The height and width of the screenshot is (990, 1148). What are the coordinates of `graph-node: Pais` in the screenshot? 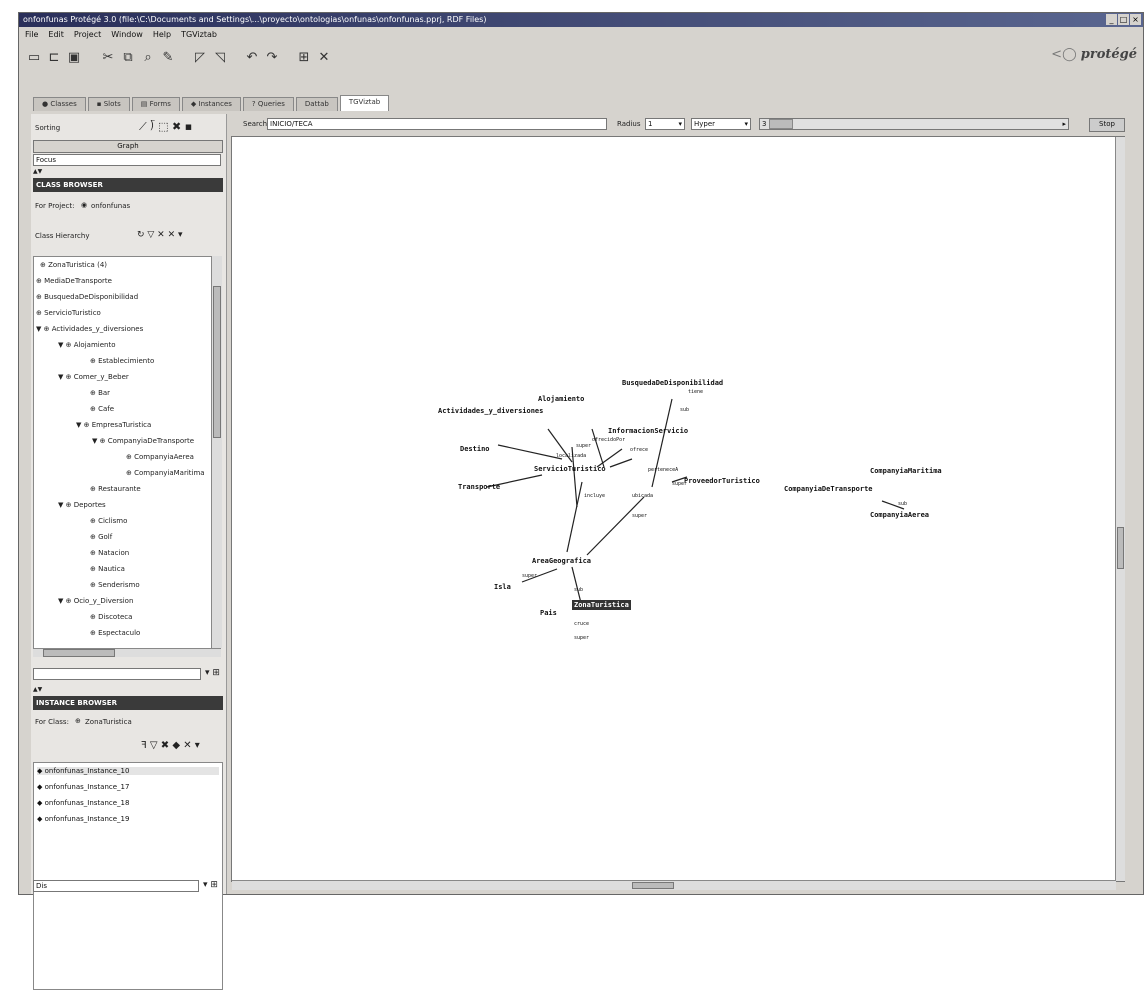 It's located at (548, 613).